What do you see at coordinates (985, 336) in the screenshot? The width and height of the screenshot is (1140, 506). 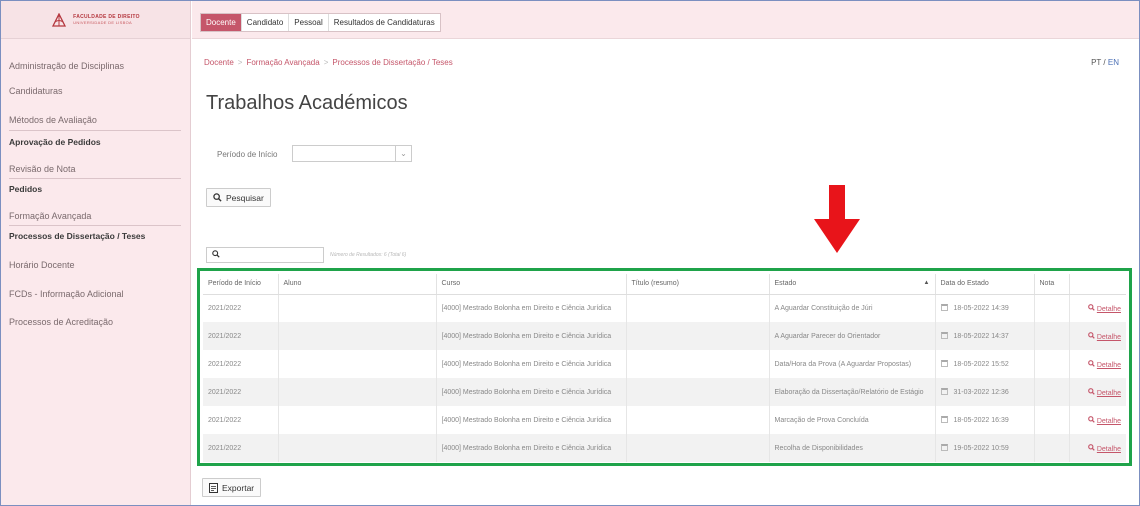 I see `cell-data-estado: 18-05-2022 14:37` at bounding box center [985, 336].